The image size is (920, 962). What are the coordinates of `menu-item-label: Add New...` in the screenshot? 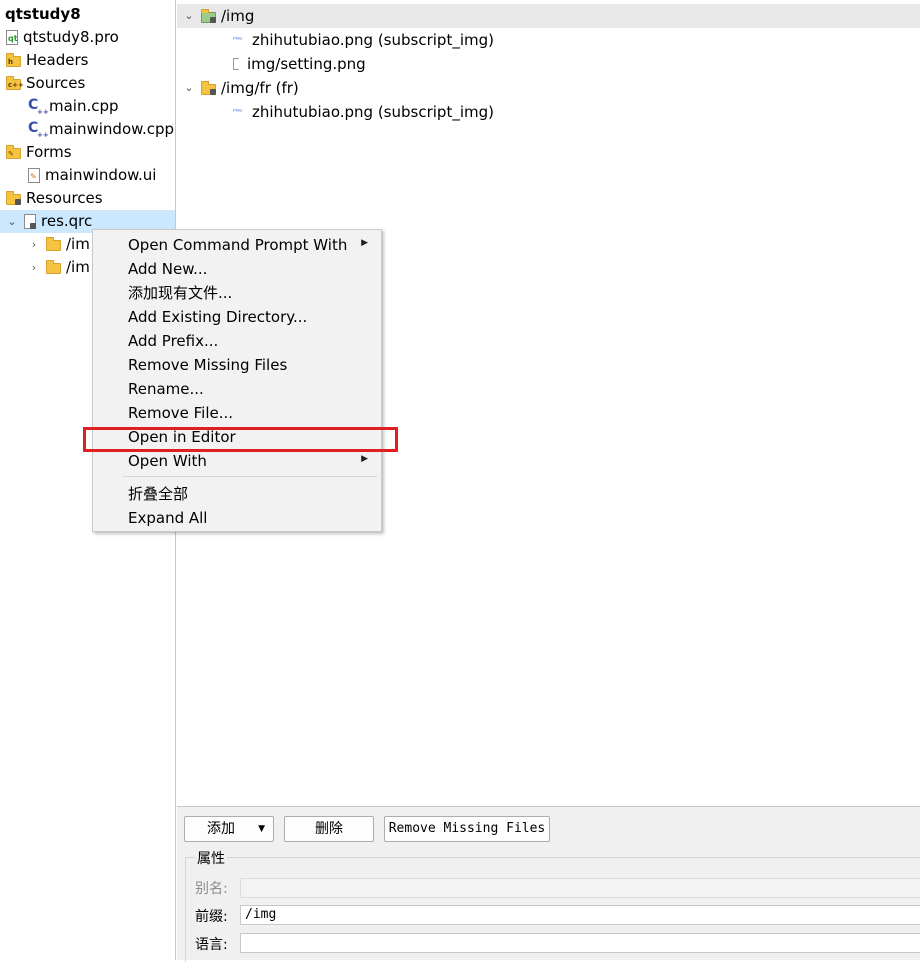 It's located at (168, 269).